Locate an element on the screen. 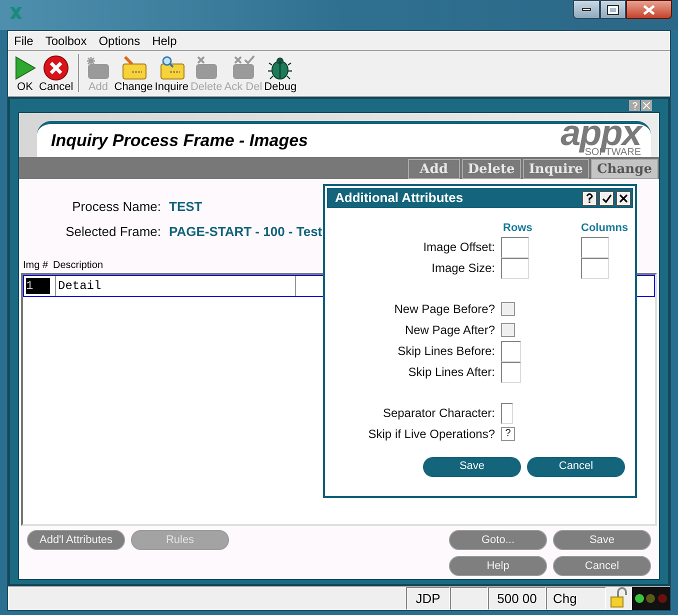 This screenshot has height=615, width=678. toolbar-button: OK is located at coordinates (25, 74).